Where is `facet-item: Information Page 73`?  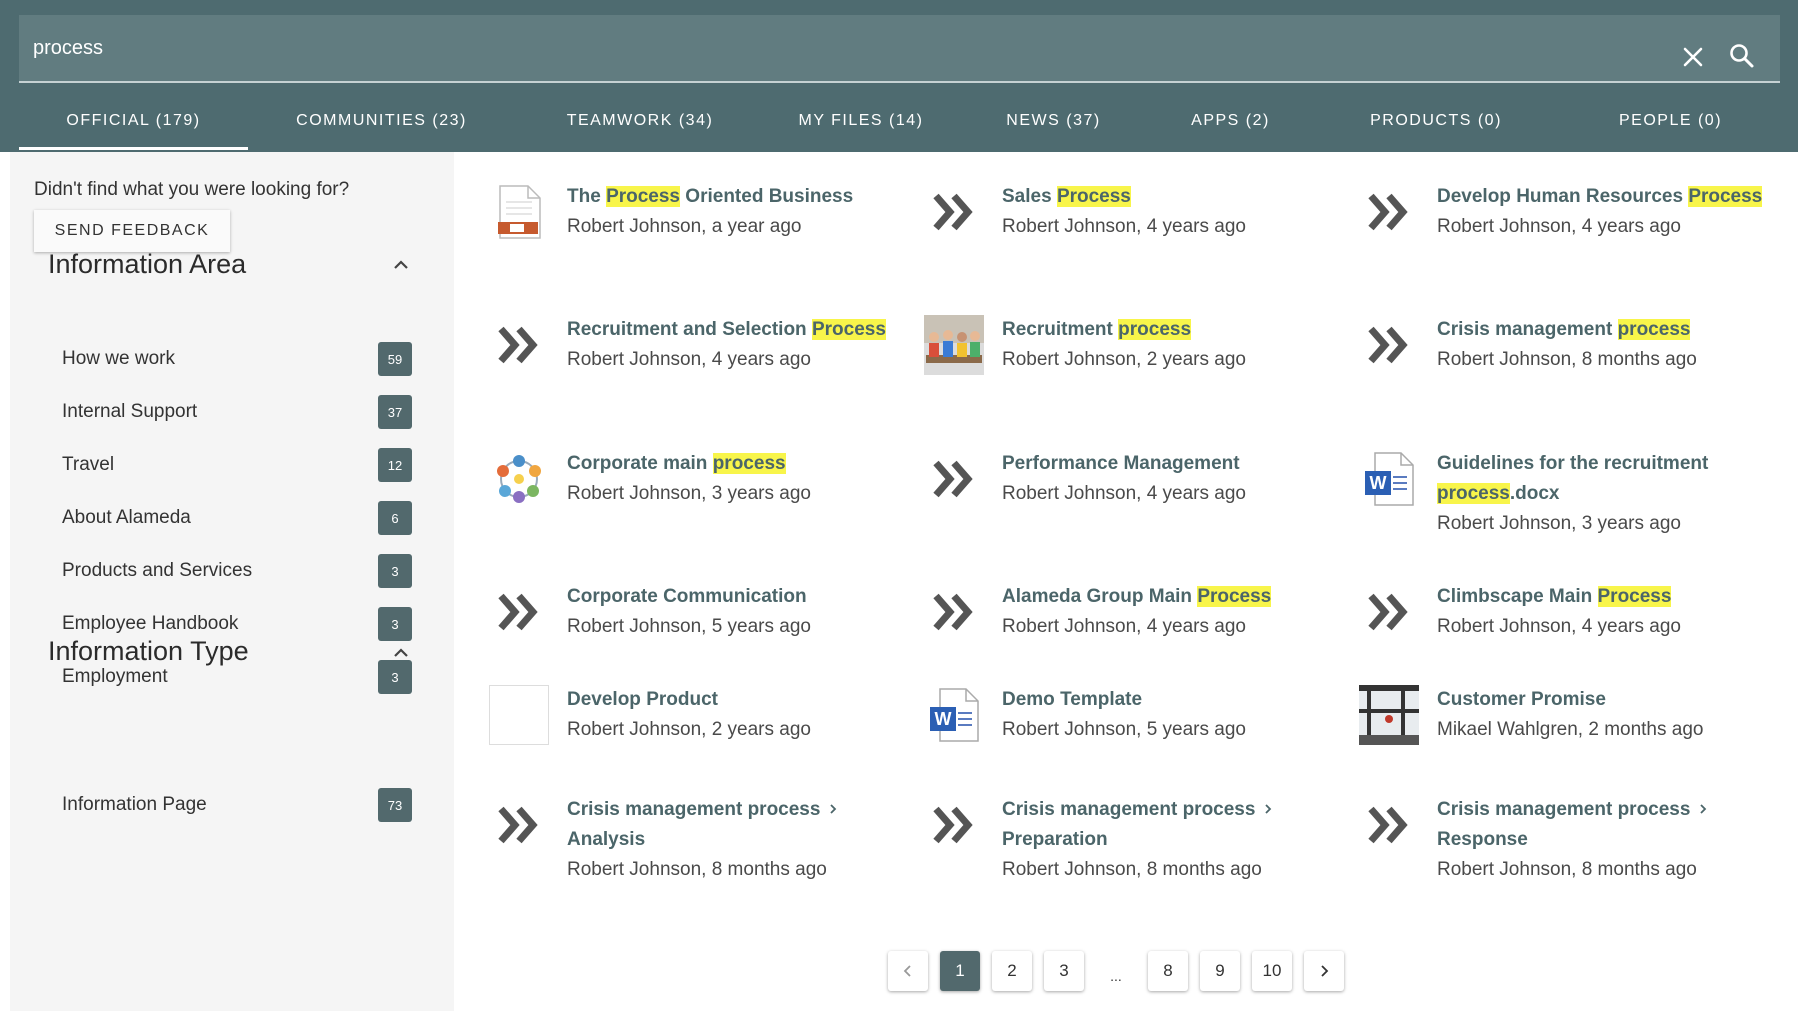 facet-item: Information Page 73 is located at coordinates (237, 806).